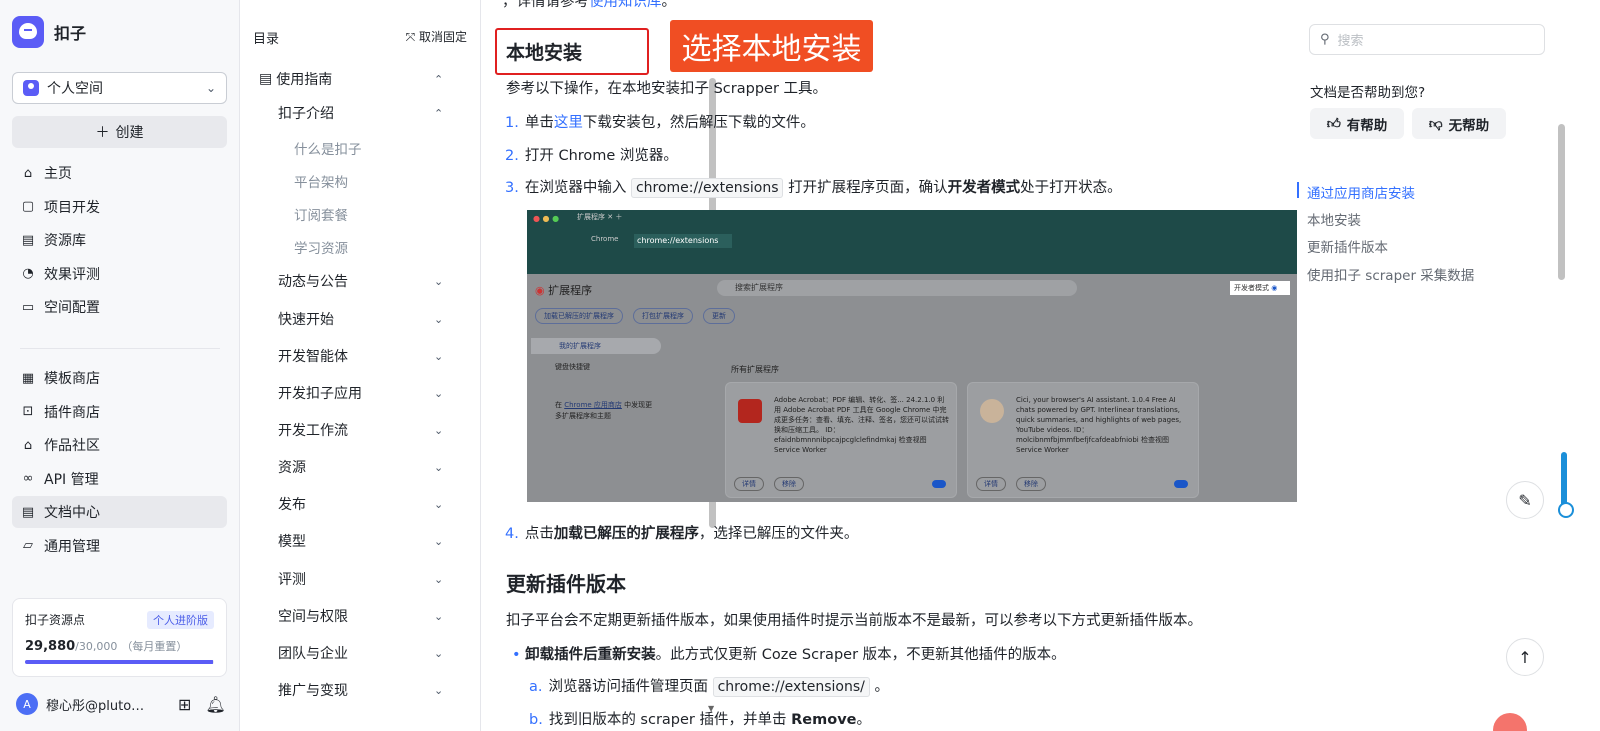  I want to click on apps-grid-icon: ⊞, so click(184, 704).